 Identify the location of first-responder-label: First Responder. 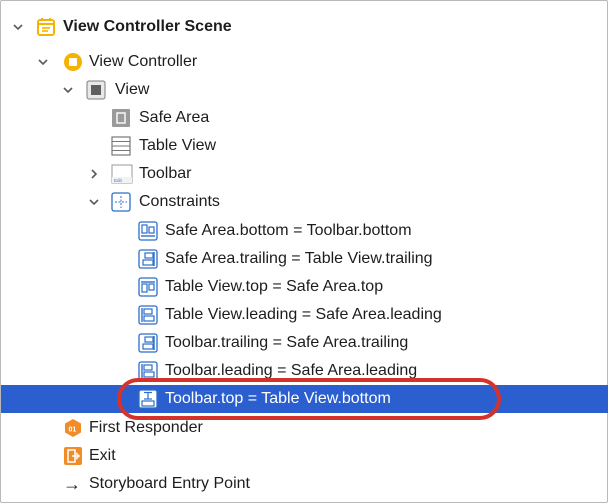
(146, 427).